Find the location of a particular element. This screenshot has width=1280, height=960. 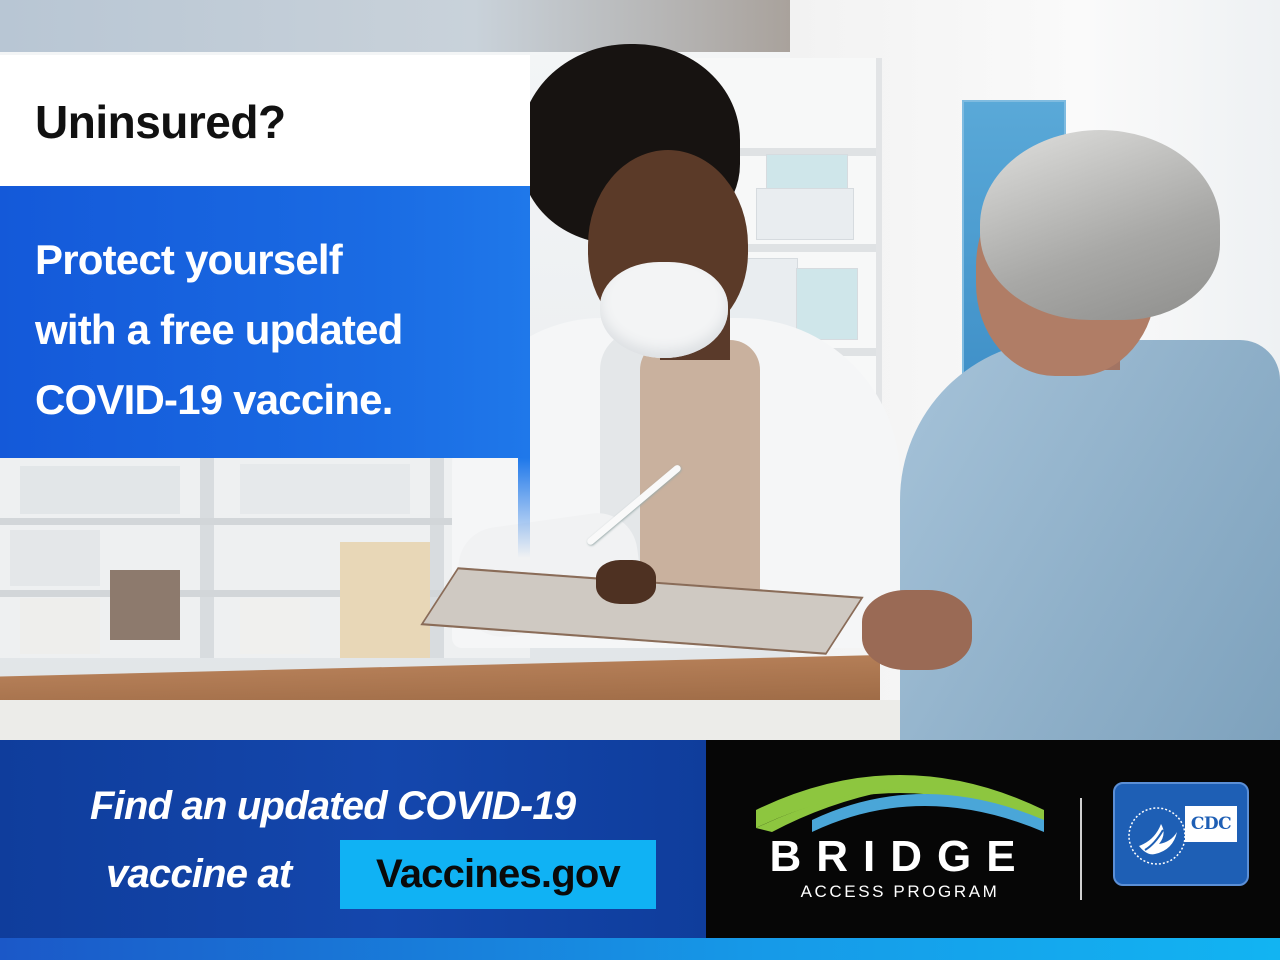

bridge-wordmark: BRIDGE is located at coordinates (900, 856).